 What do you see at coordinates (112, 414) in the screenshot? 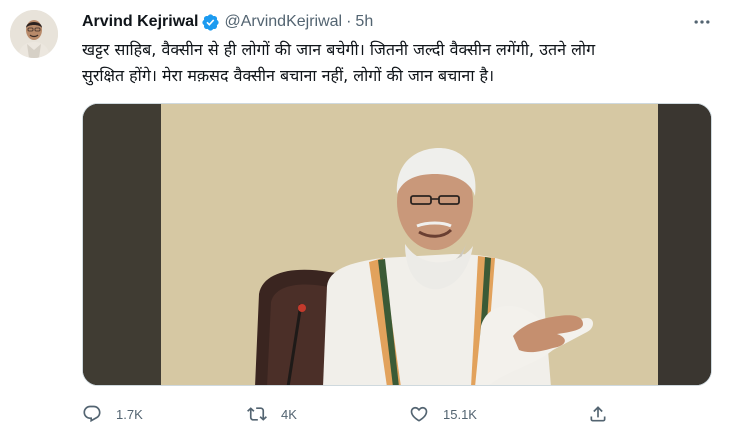
I see `reply-button: 1.7K` at bounding box center [112, 414].